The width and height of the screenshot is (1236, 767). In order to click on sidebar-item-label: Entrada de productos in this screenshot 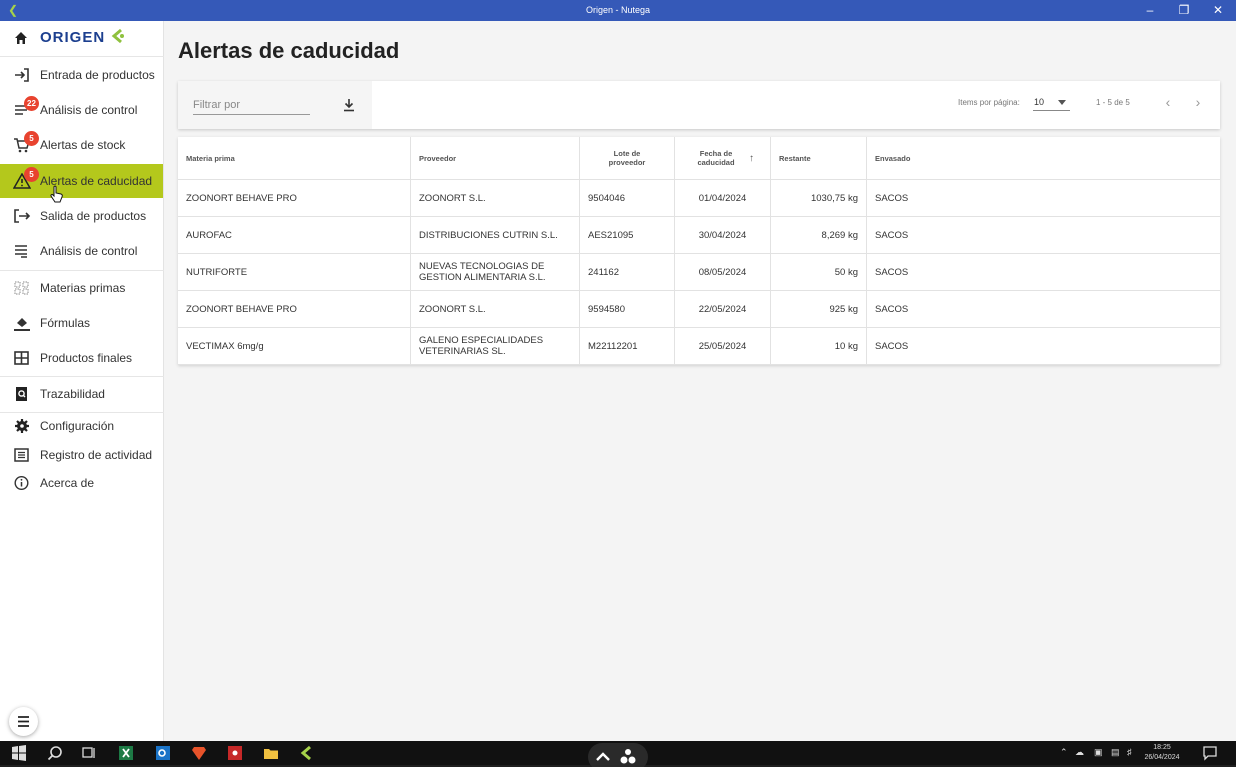, I will do `click(97, 75)`.